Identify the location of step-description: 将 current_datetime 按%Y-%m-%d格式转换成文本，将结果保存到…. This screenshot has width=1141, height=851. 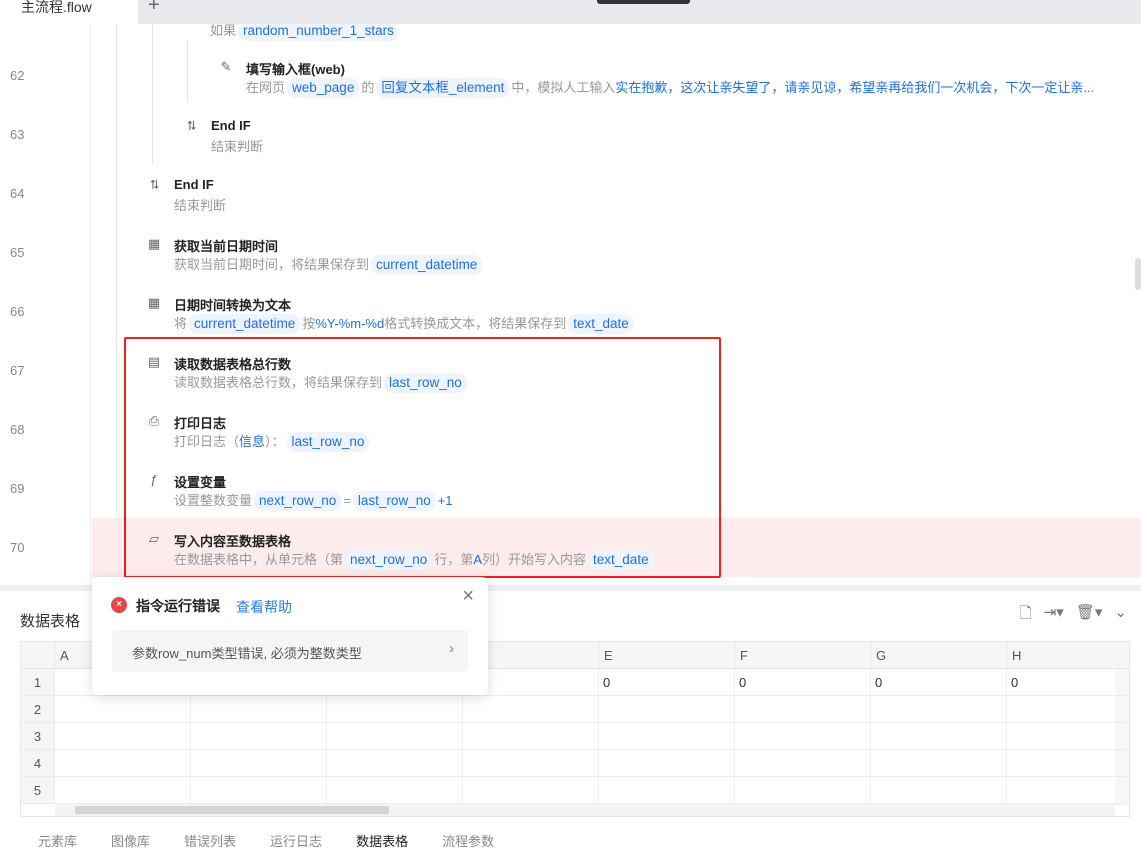
(405, 324).